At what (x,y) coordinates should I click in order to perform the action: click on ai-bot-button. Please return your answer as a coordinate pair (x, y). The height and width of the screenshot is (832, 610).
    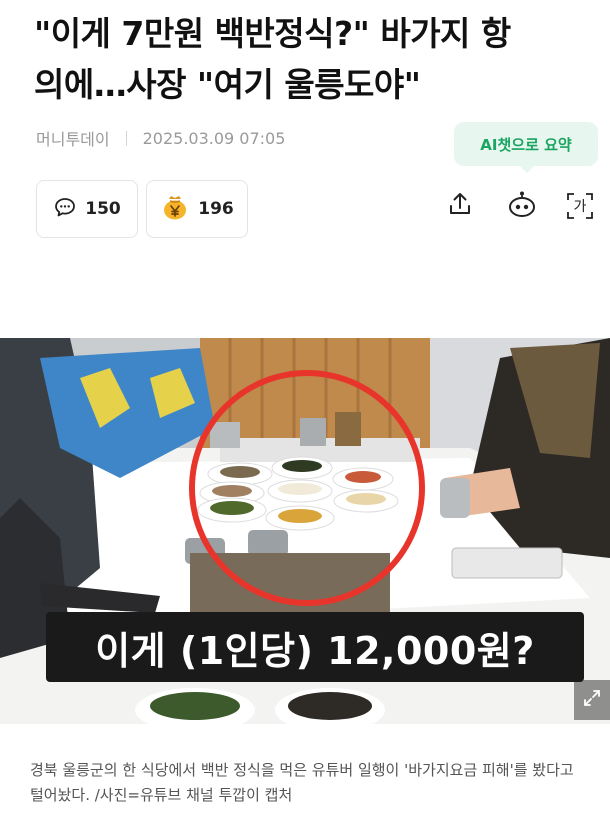
    Looking at the image, I should click on (522, 206).